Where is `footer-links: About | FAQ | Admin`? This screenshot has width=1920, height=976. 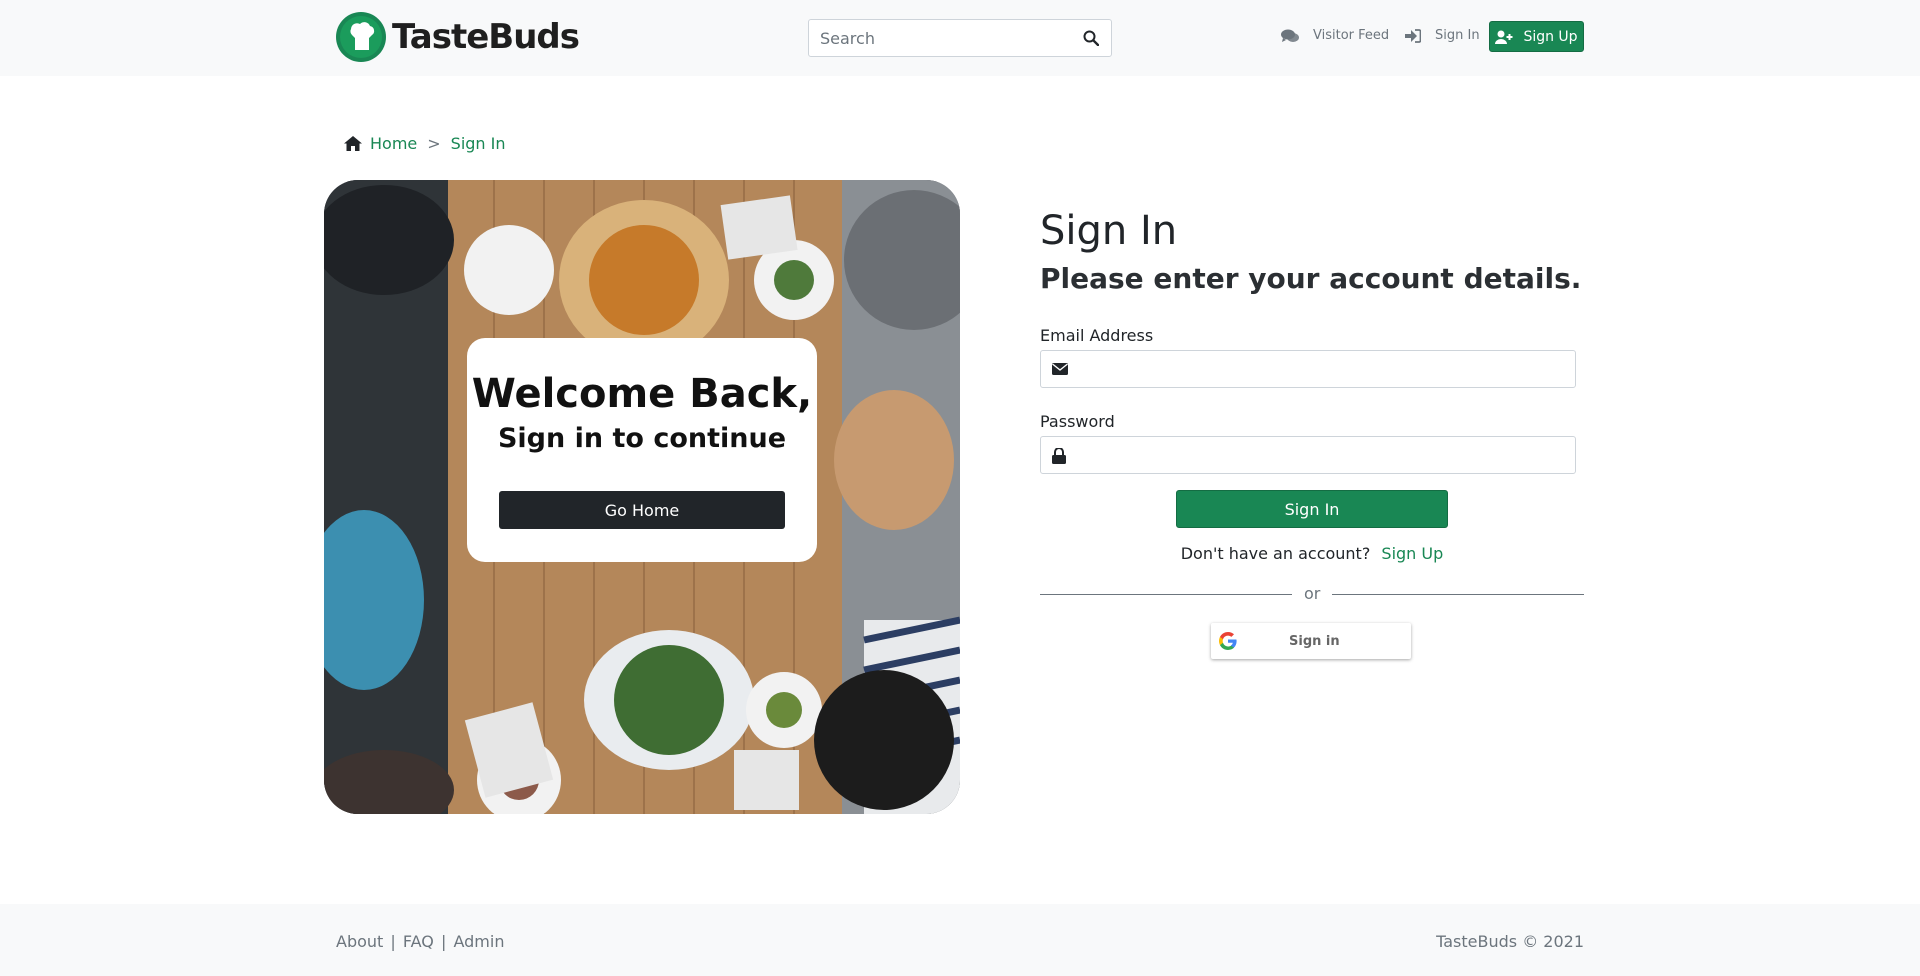
footer-links: About | FAQ | Admin is located at coordinates (420, 941).